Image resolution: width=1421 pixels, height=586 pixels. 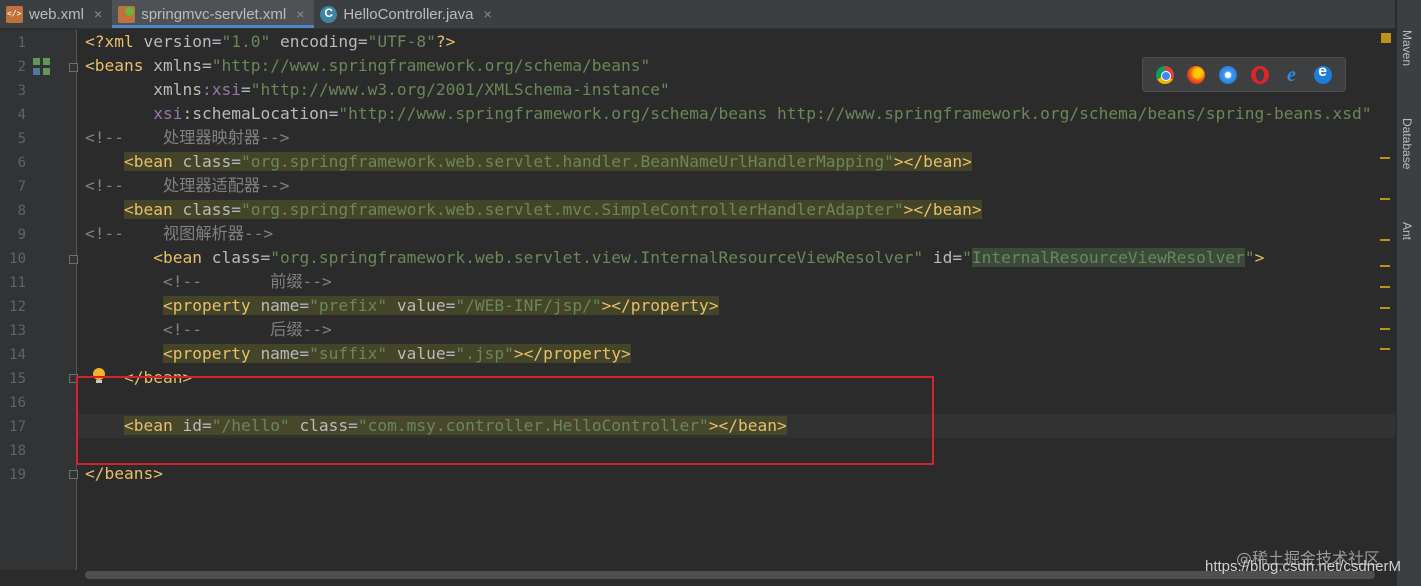 I want to click on opera-icon, so click(x=1259, y=74).